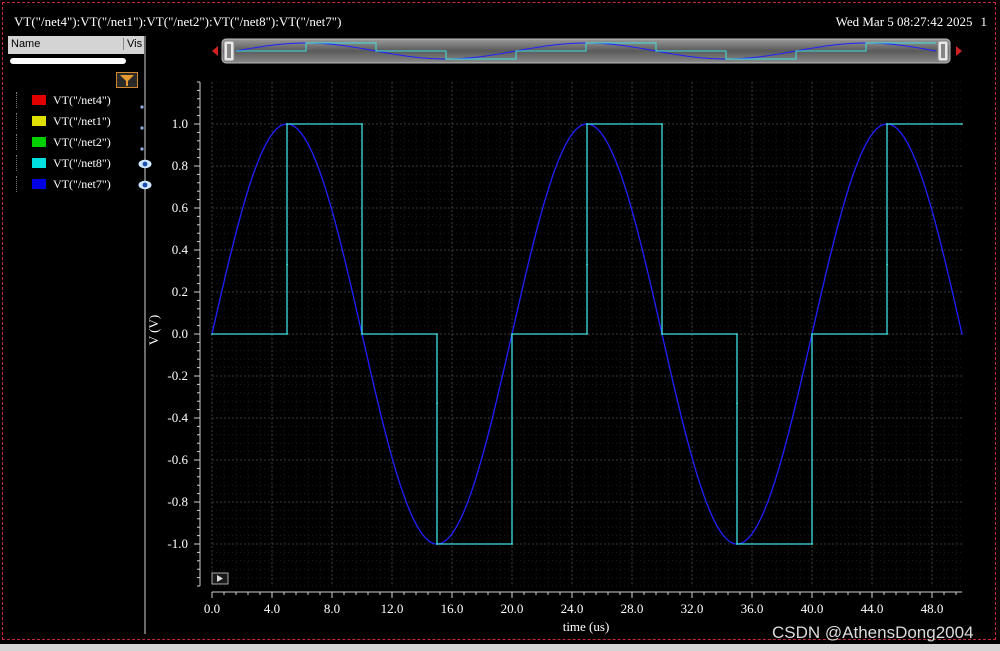  What do you see at coordinates (586, 626) in the screenshot?
I see `x-axis-label: time (us)` at bounding box center [586, 626].